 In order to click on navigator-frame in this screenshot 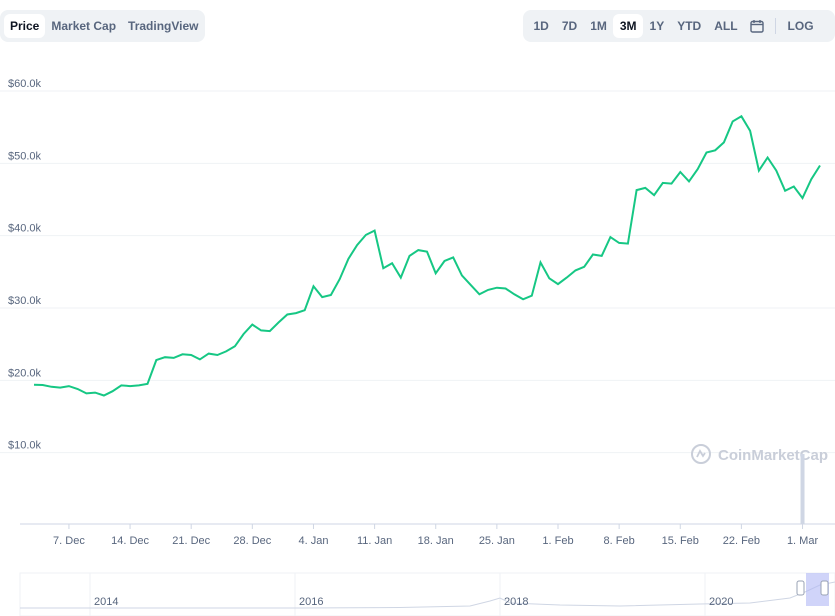, I will do `click(427, 594)`.